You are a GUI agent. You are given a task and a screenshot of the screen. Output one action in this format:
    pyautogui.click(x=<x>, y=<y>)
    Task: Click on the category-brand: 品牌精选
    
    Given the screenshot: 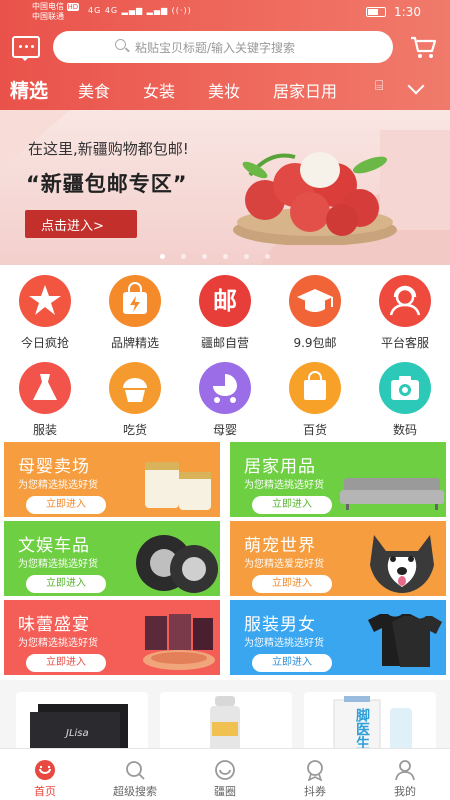 What is the action you would take?
    pyautogui.click(x=135, y=313)
    